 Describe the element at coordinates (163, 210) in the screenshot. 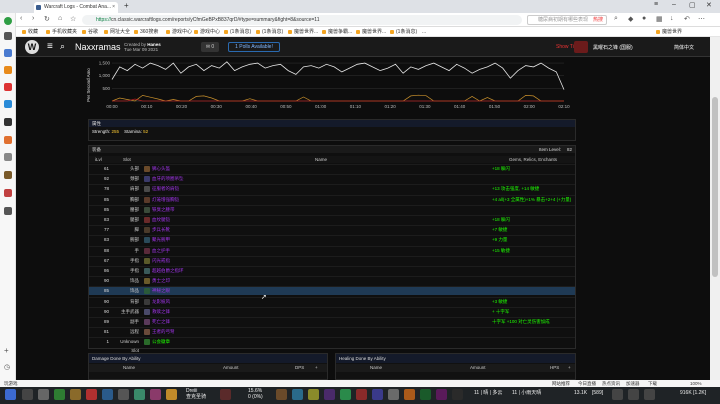

I see `gear-item-name: 铁臭之腰带` at that location.